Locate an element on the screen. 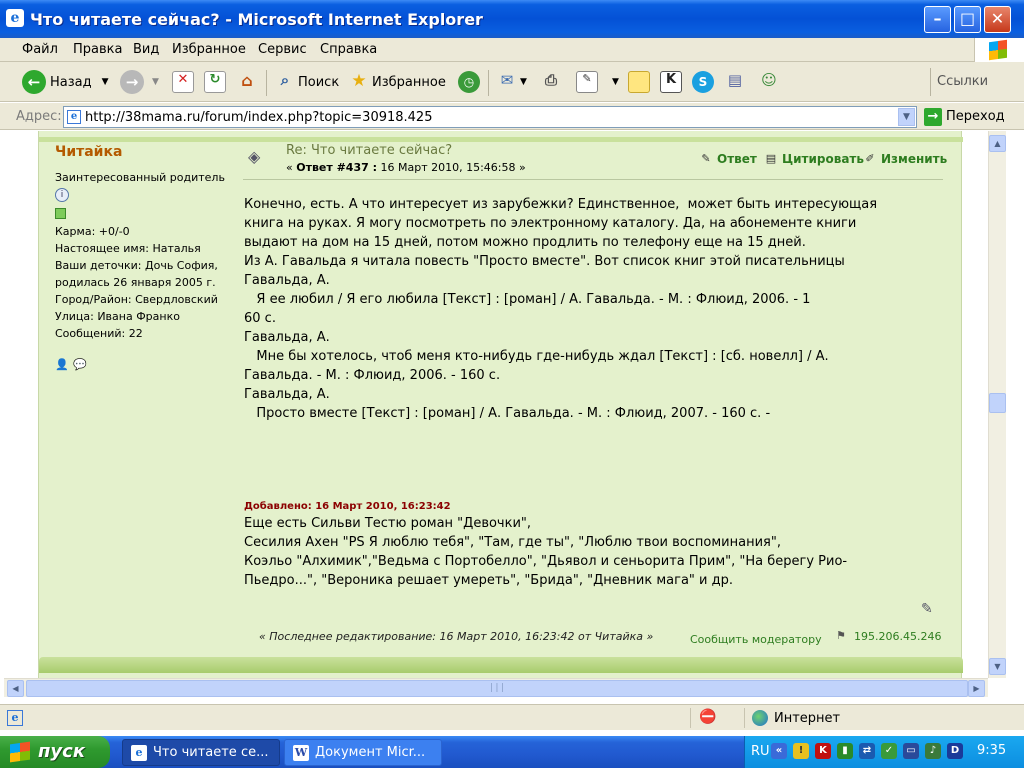  scroll-left-button: ◀ is located at coordinates (15, 688).